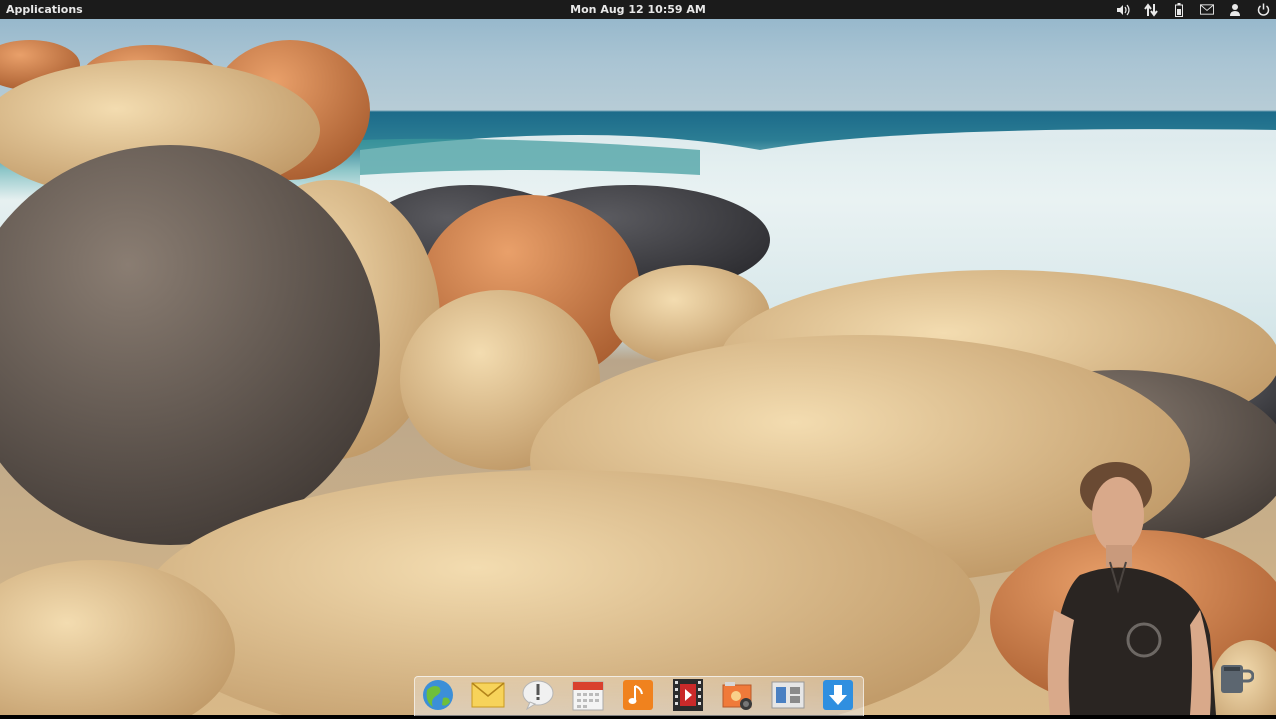 Image resolution: width=1276 pixels, height=719 pixels. I want to click on panel-clock: Mon Aug 12 10:59 AM, so click(638, 9).